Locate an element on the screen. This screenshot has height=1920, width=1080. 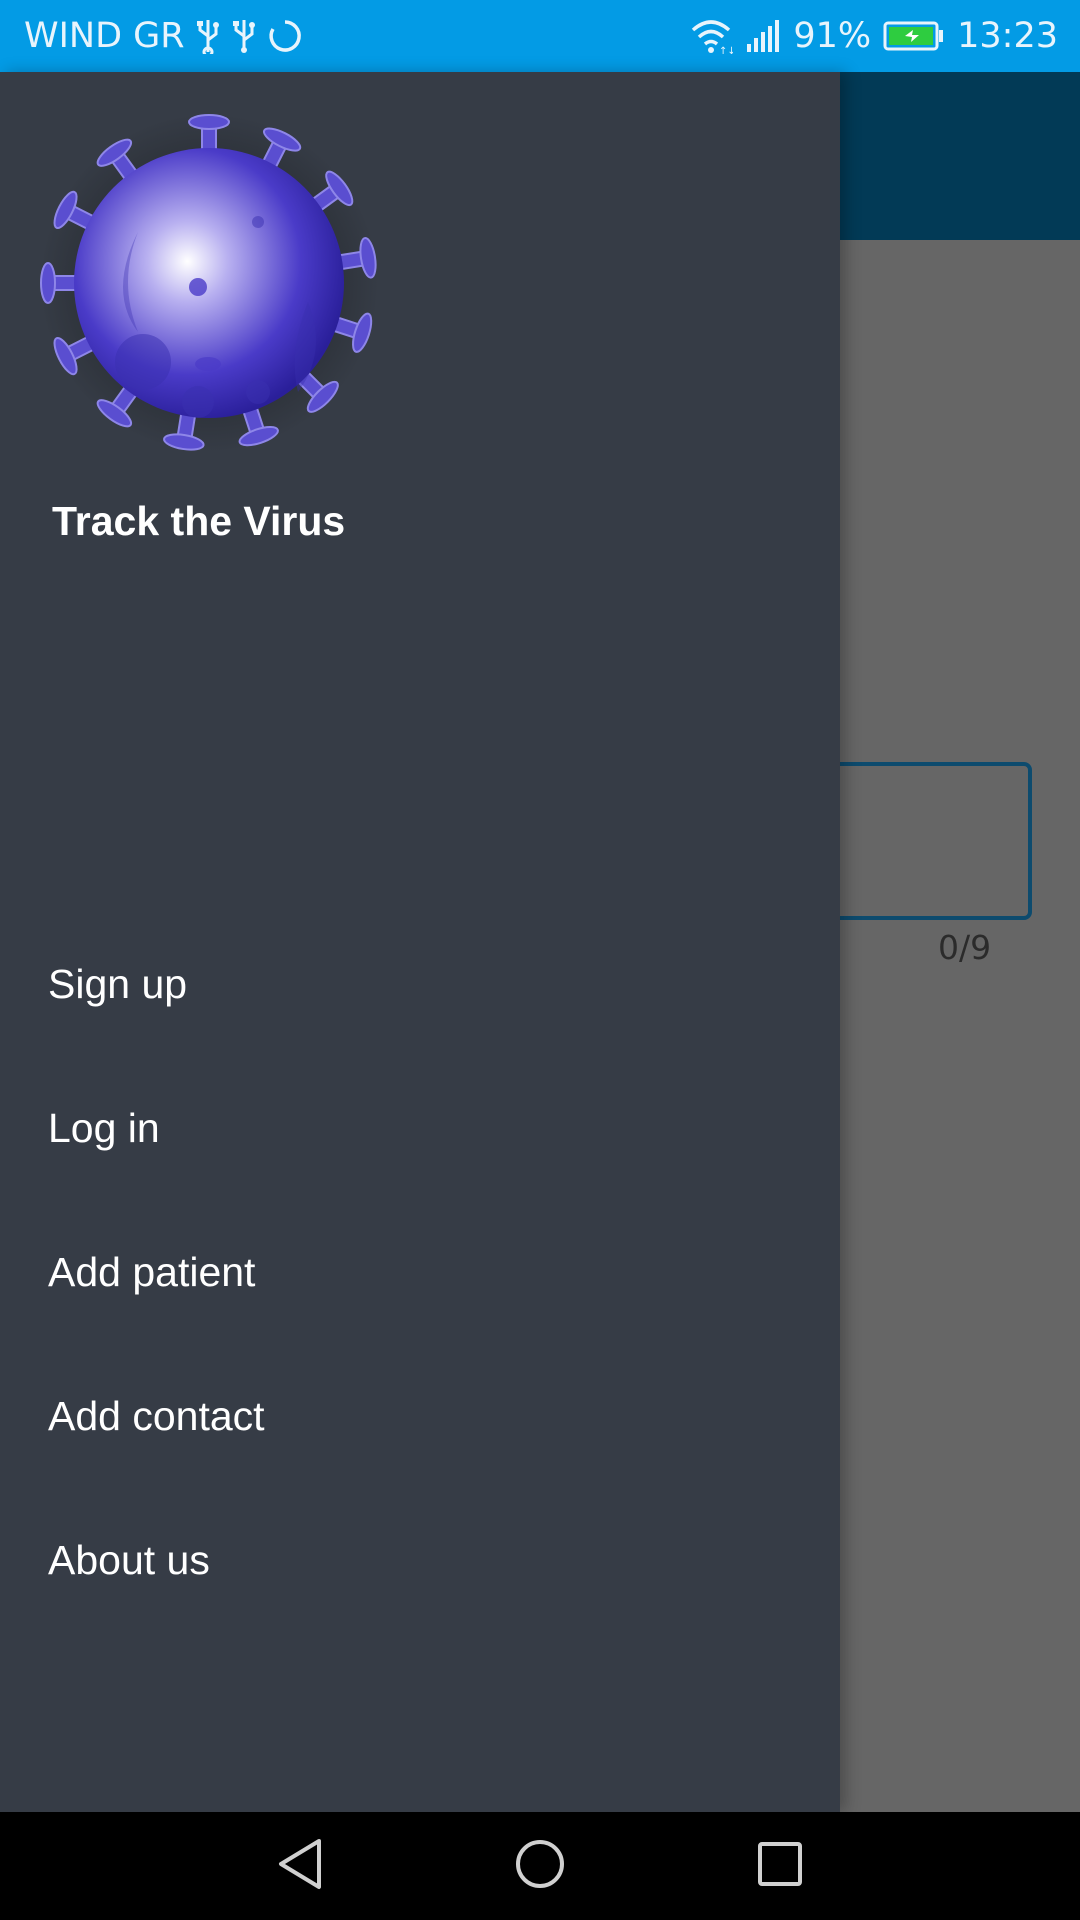
battery-charging-icon is located at coordinates (914, 36).